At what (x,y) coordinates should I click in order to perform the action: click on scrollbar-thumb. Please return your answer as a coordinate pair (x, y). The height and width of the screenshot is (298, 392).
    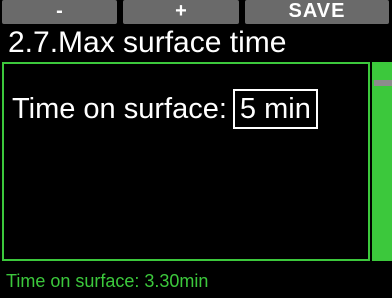
    Looking at the image, I should click on (383, 83).